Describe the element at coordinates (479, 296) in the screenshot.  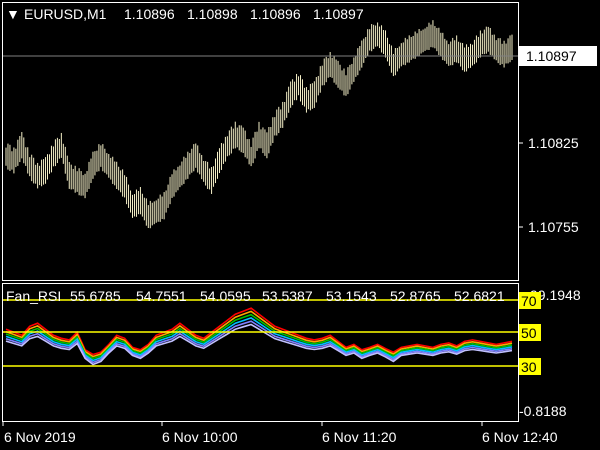
I see `indicator-value-7: 52.6821` at that location.